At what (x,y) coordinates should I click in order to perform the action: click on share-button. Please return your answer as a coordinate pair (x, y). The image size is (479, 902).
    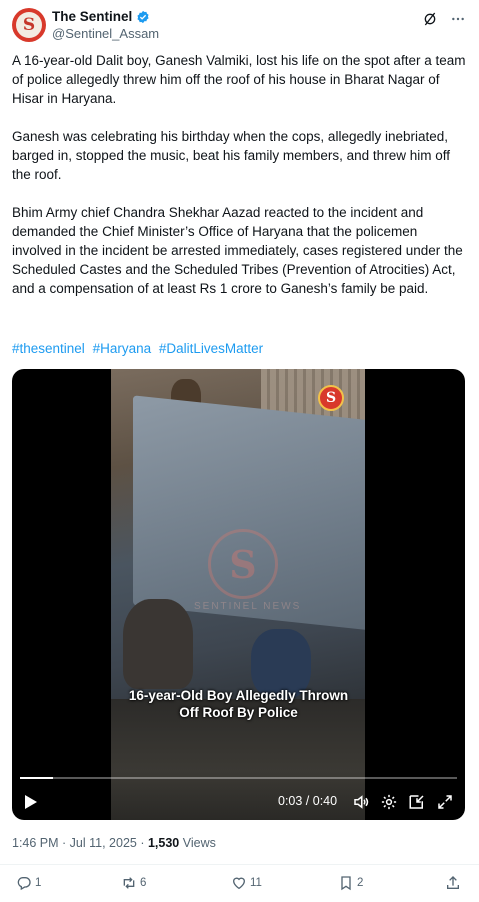
    Looking at the image, I should click on (454, 883).